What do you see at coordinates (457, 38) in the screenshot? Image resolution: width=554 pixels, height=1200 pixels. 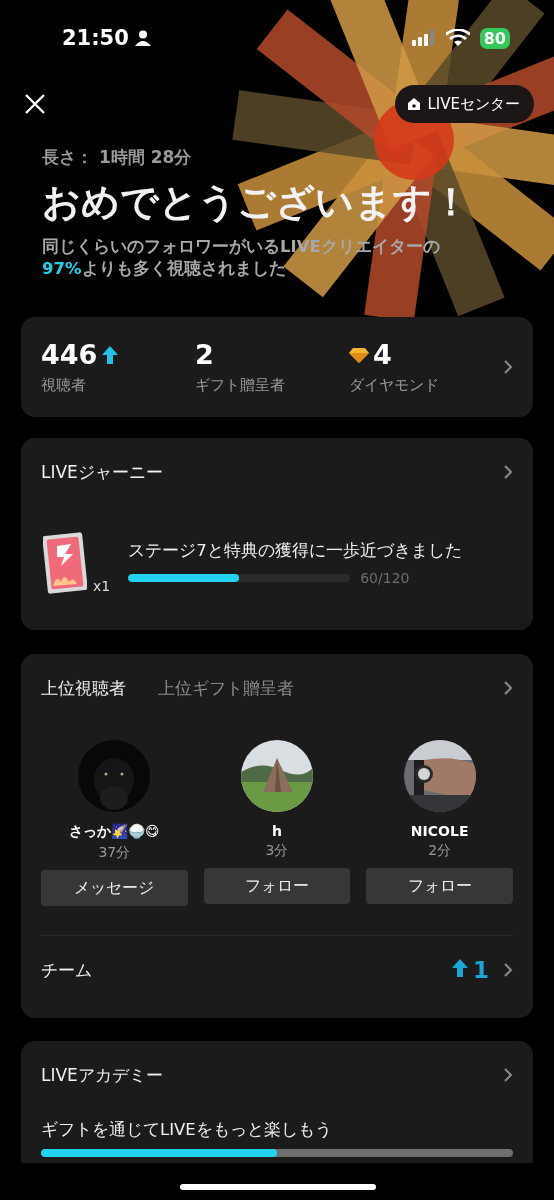 I see `wifi-icon` at bounding box center [457, 38].